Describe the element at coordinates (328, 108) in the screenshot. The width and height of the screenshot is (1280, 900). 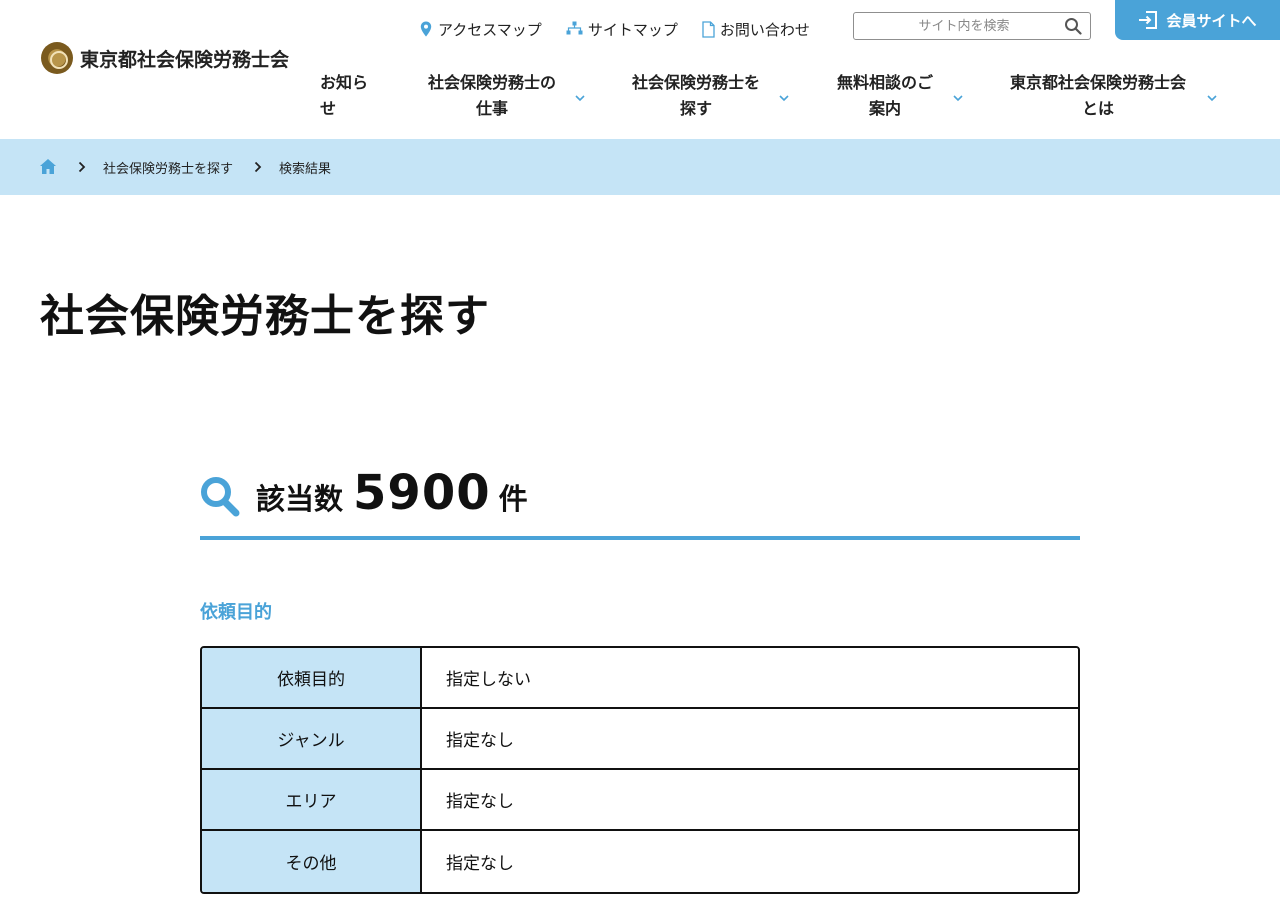
I see `nav-item-news-line2: せ` at that location.